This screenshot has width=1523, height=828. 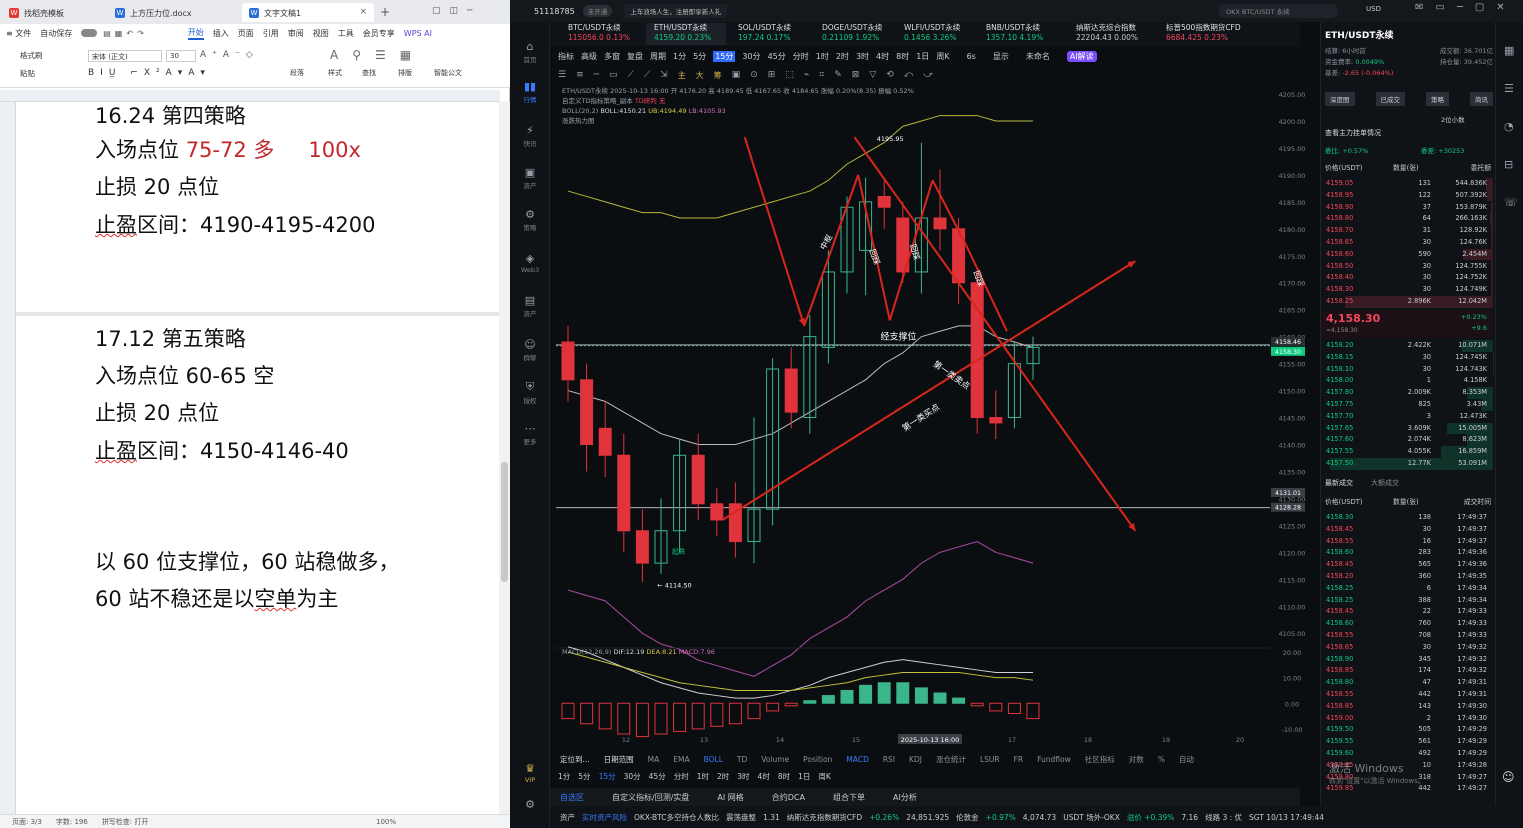 I want to click on toolbar-item: 高级, so click(x=589, y=56).